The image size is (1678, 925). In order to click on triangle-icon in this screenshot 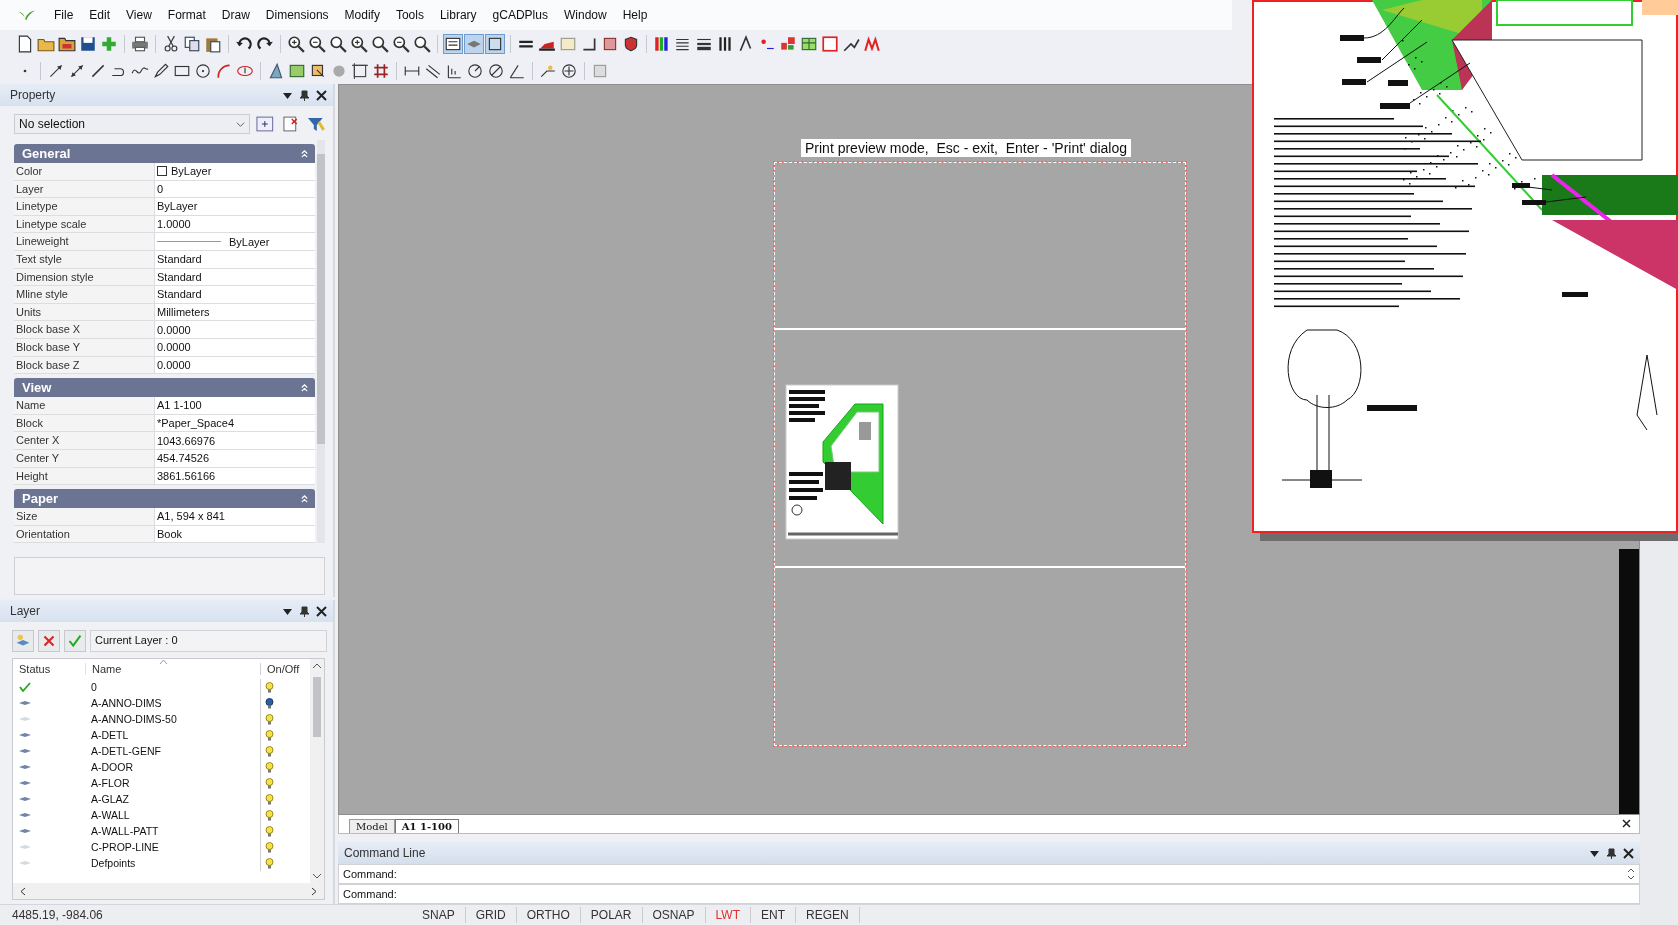, I will do `click(276, 70)`.